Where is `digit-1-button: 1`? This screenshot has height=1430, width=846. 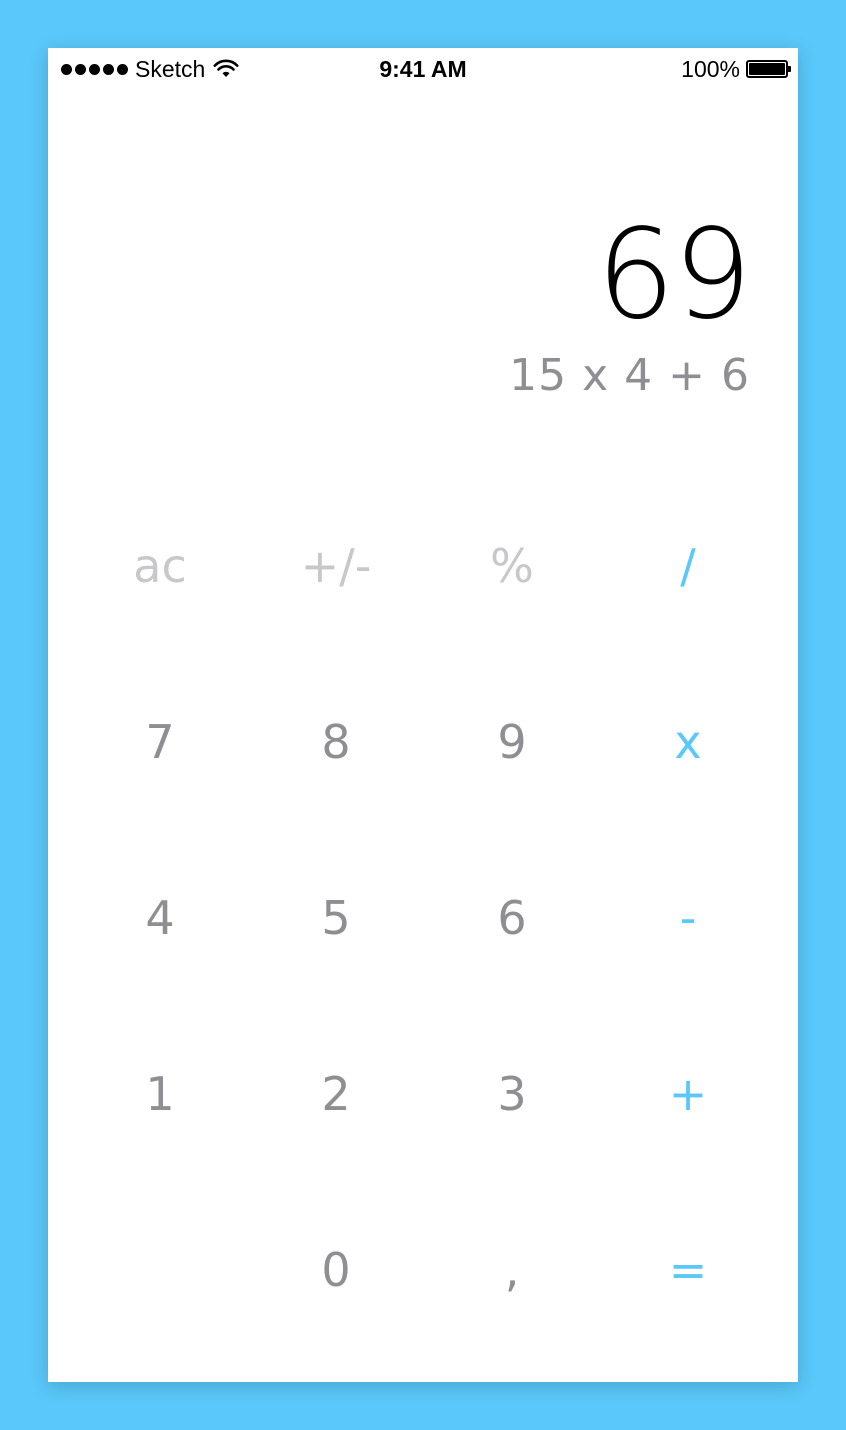
digit-1-button: 1 is located at coordinates (160, 1094).